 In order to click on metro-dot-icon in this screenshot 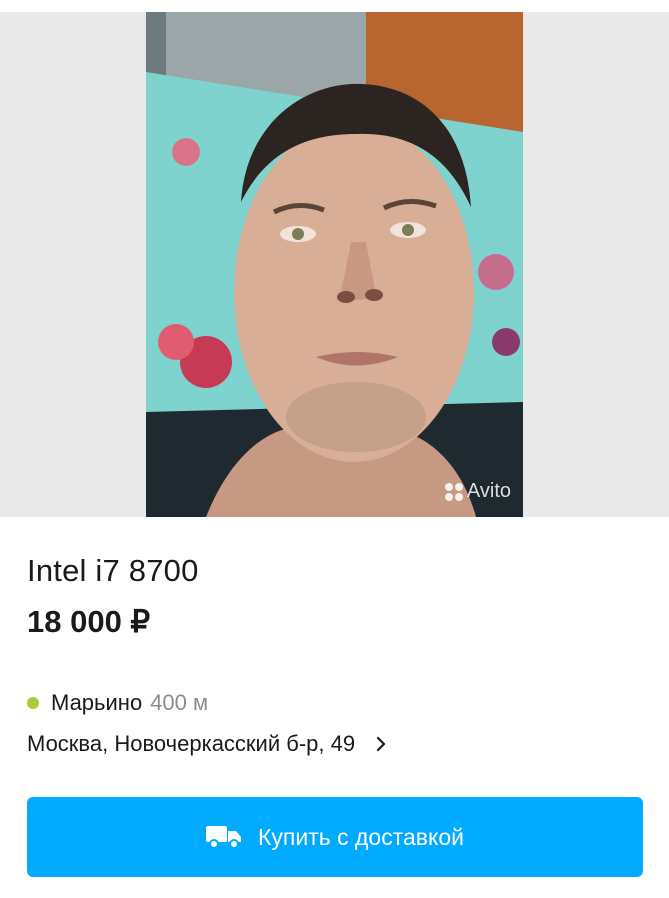, I will do `click(33, 703)`.